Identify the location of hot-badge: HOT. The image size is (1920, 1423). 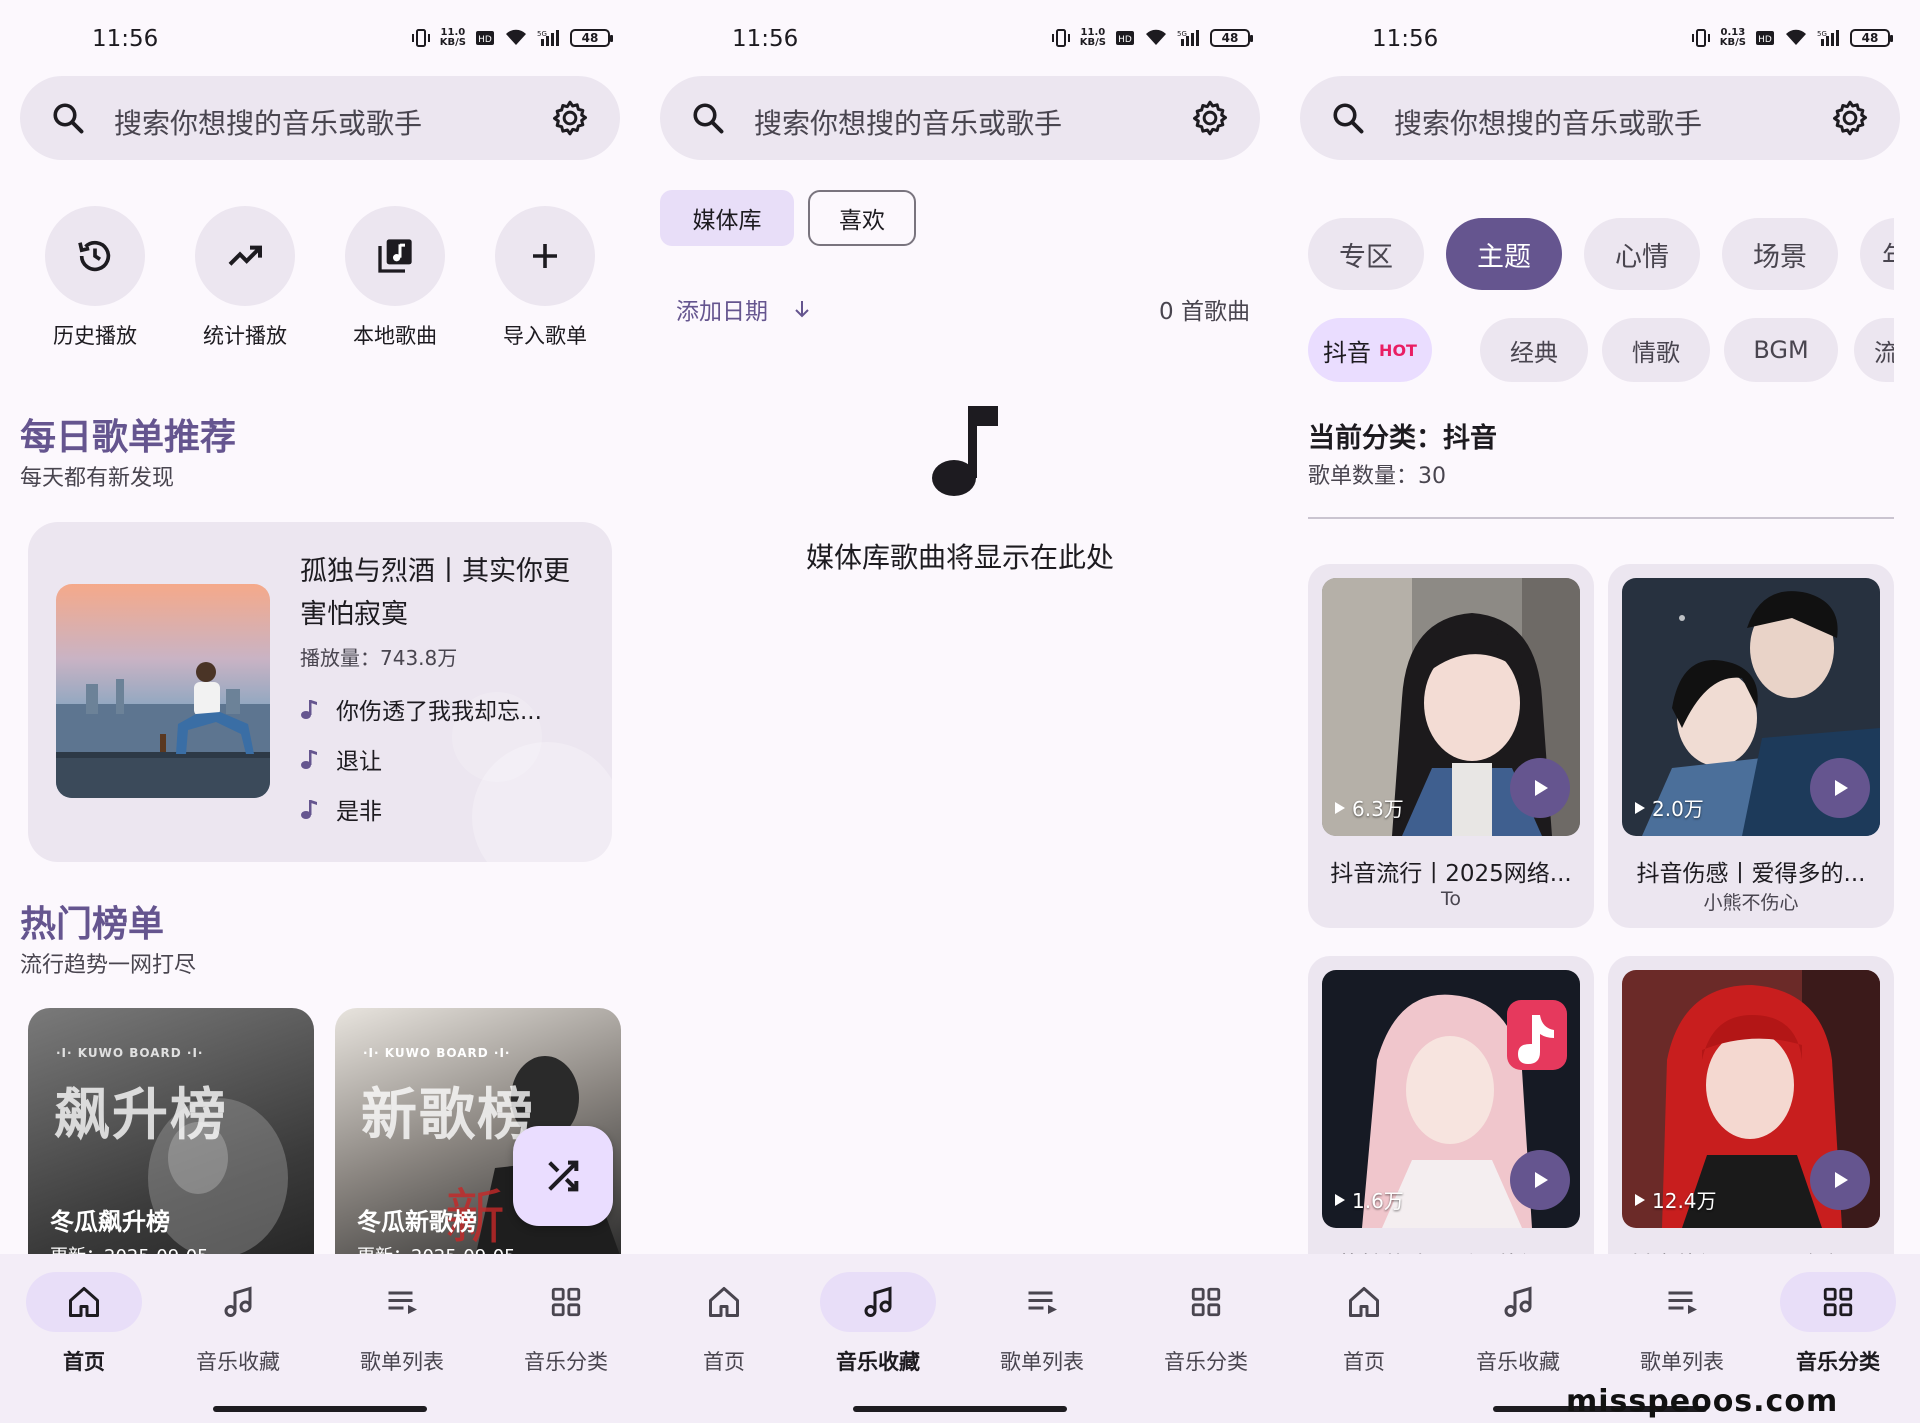
(1398, 350).